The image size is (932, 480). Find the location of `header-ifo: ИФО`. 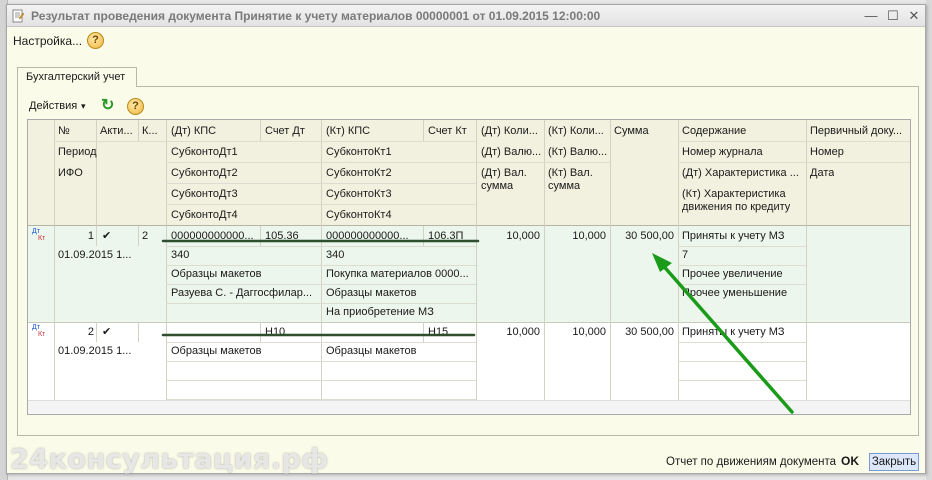

header-ifo: ИФО is located at coordinates (70, 173).